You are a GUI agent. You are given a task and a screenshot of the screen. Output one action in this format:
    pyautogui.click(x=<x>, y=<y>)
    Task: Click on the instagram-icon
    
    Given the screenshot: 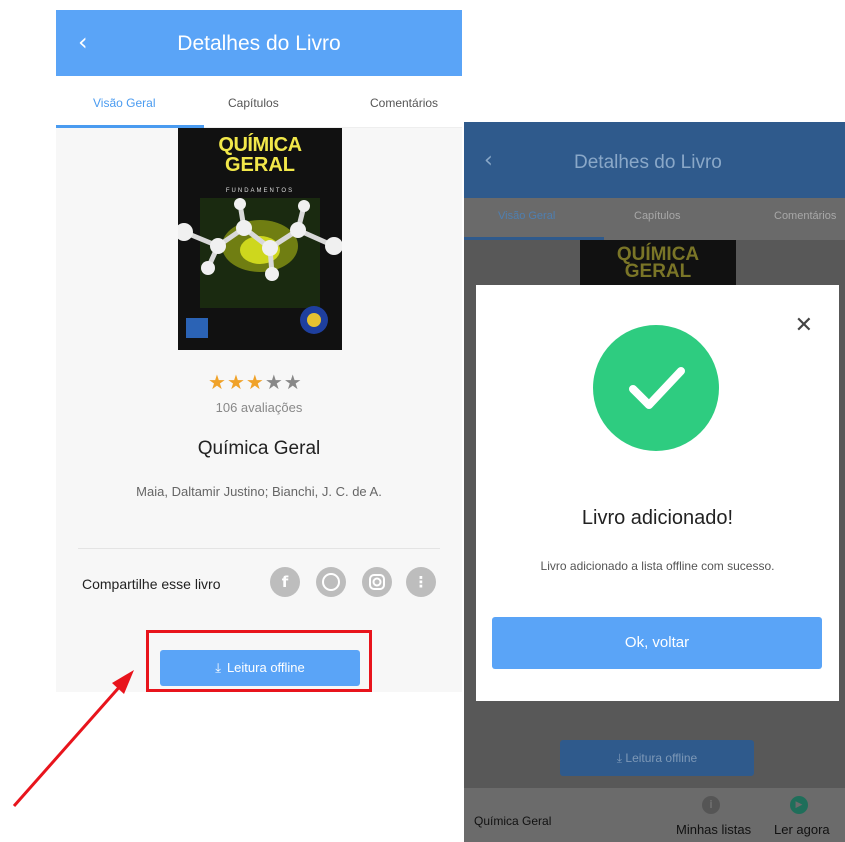 What is the action you would take?
    pyautogui.click(x=377, y=582)
    